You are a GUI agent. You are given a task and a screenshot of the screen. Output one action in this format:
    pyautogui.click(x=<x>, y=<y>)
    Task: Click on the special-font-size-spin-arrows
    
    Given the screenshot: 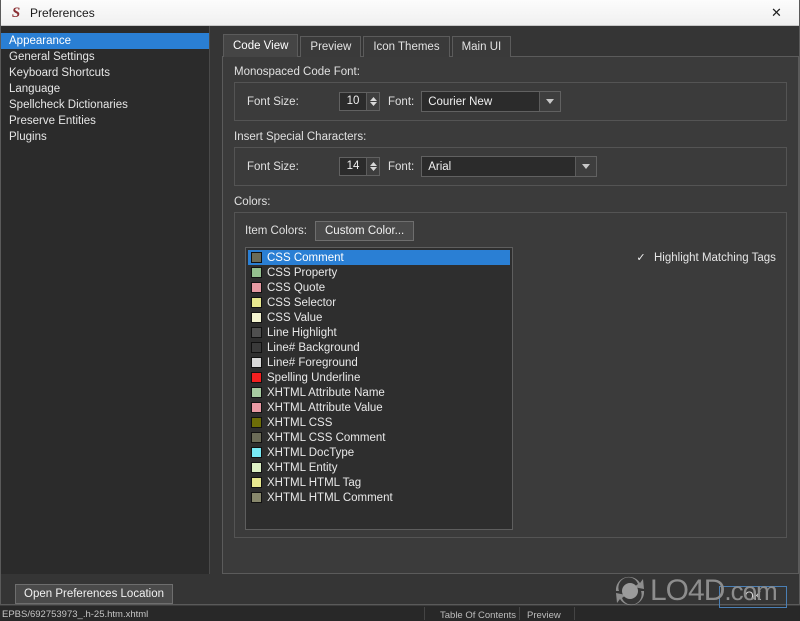 What is the action you would take?
    pyautogui.click(x=372, y=166)
    